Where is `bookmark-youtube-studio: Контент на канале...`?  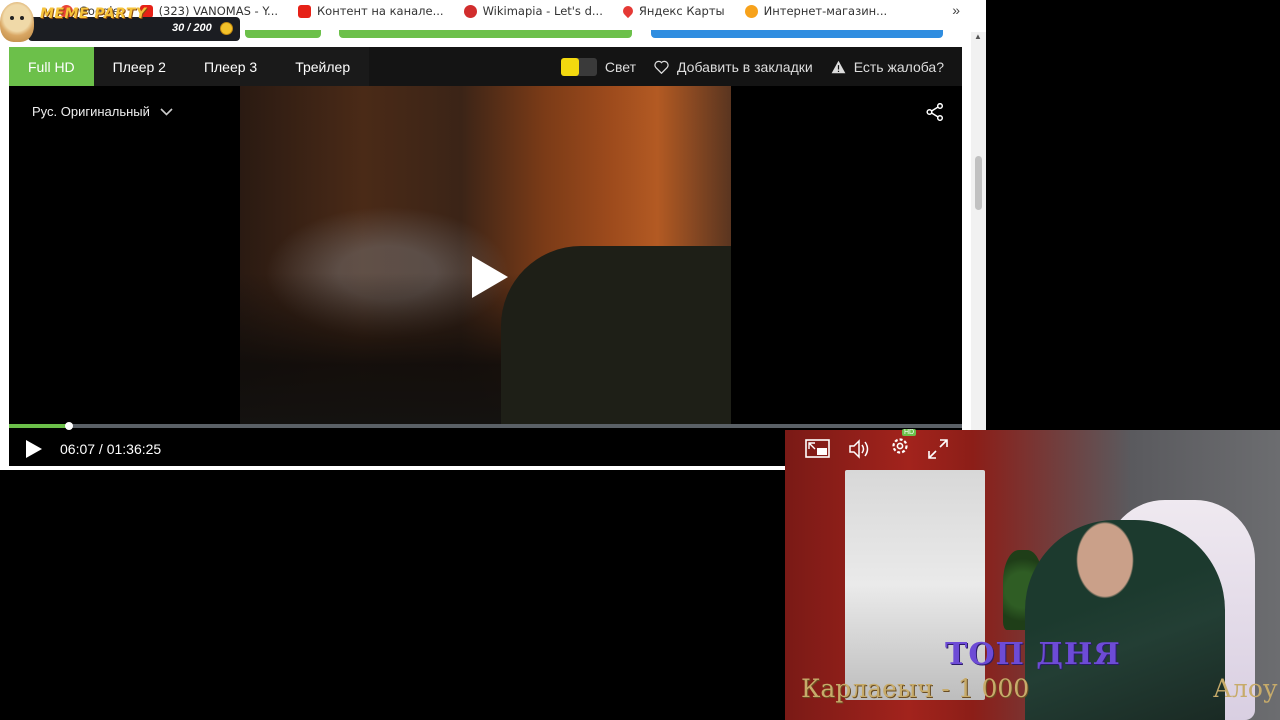
bookmark-youtube-studio: Контент на канале... is located at coordinates (371, 11).